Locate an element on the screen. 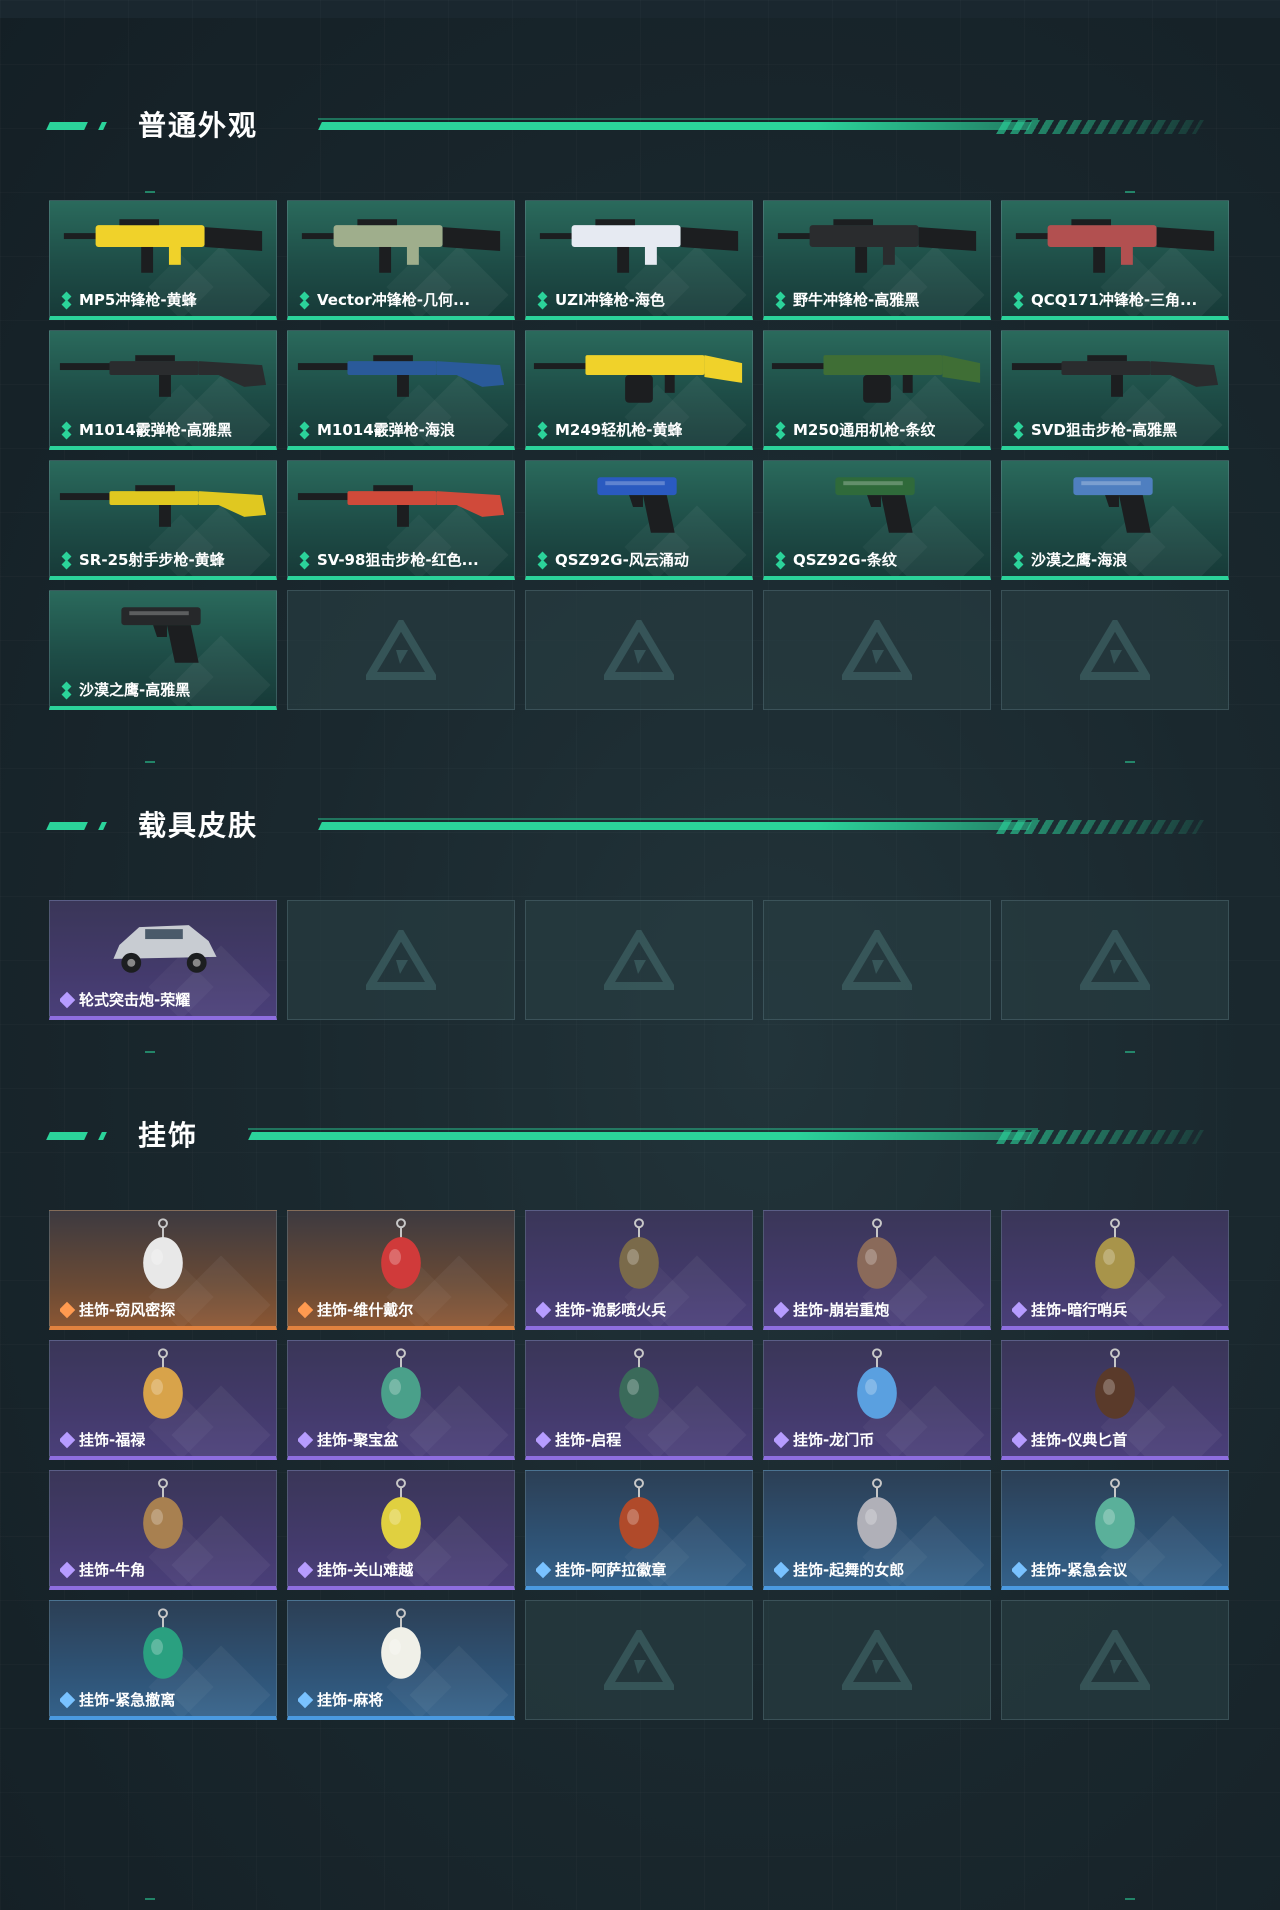  item-name: M249轻机枪-黄蜂 is located at coordinates (619, 430).